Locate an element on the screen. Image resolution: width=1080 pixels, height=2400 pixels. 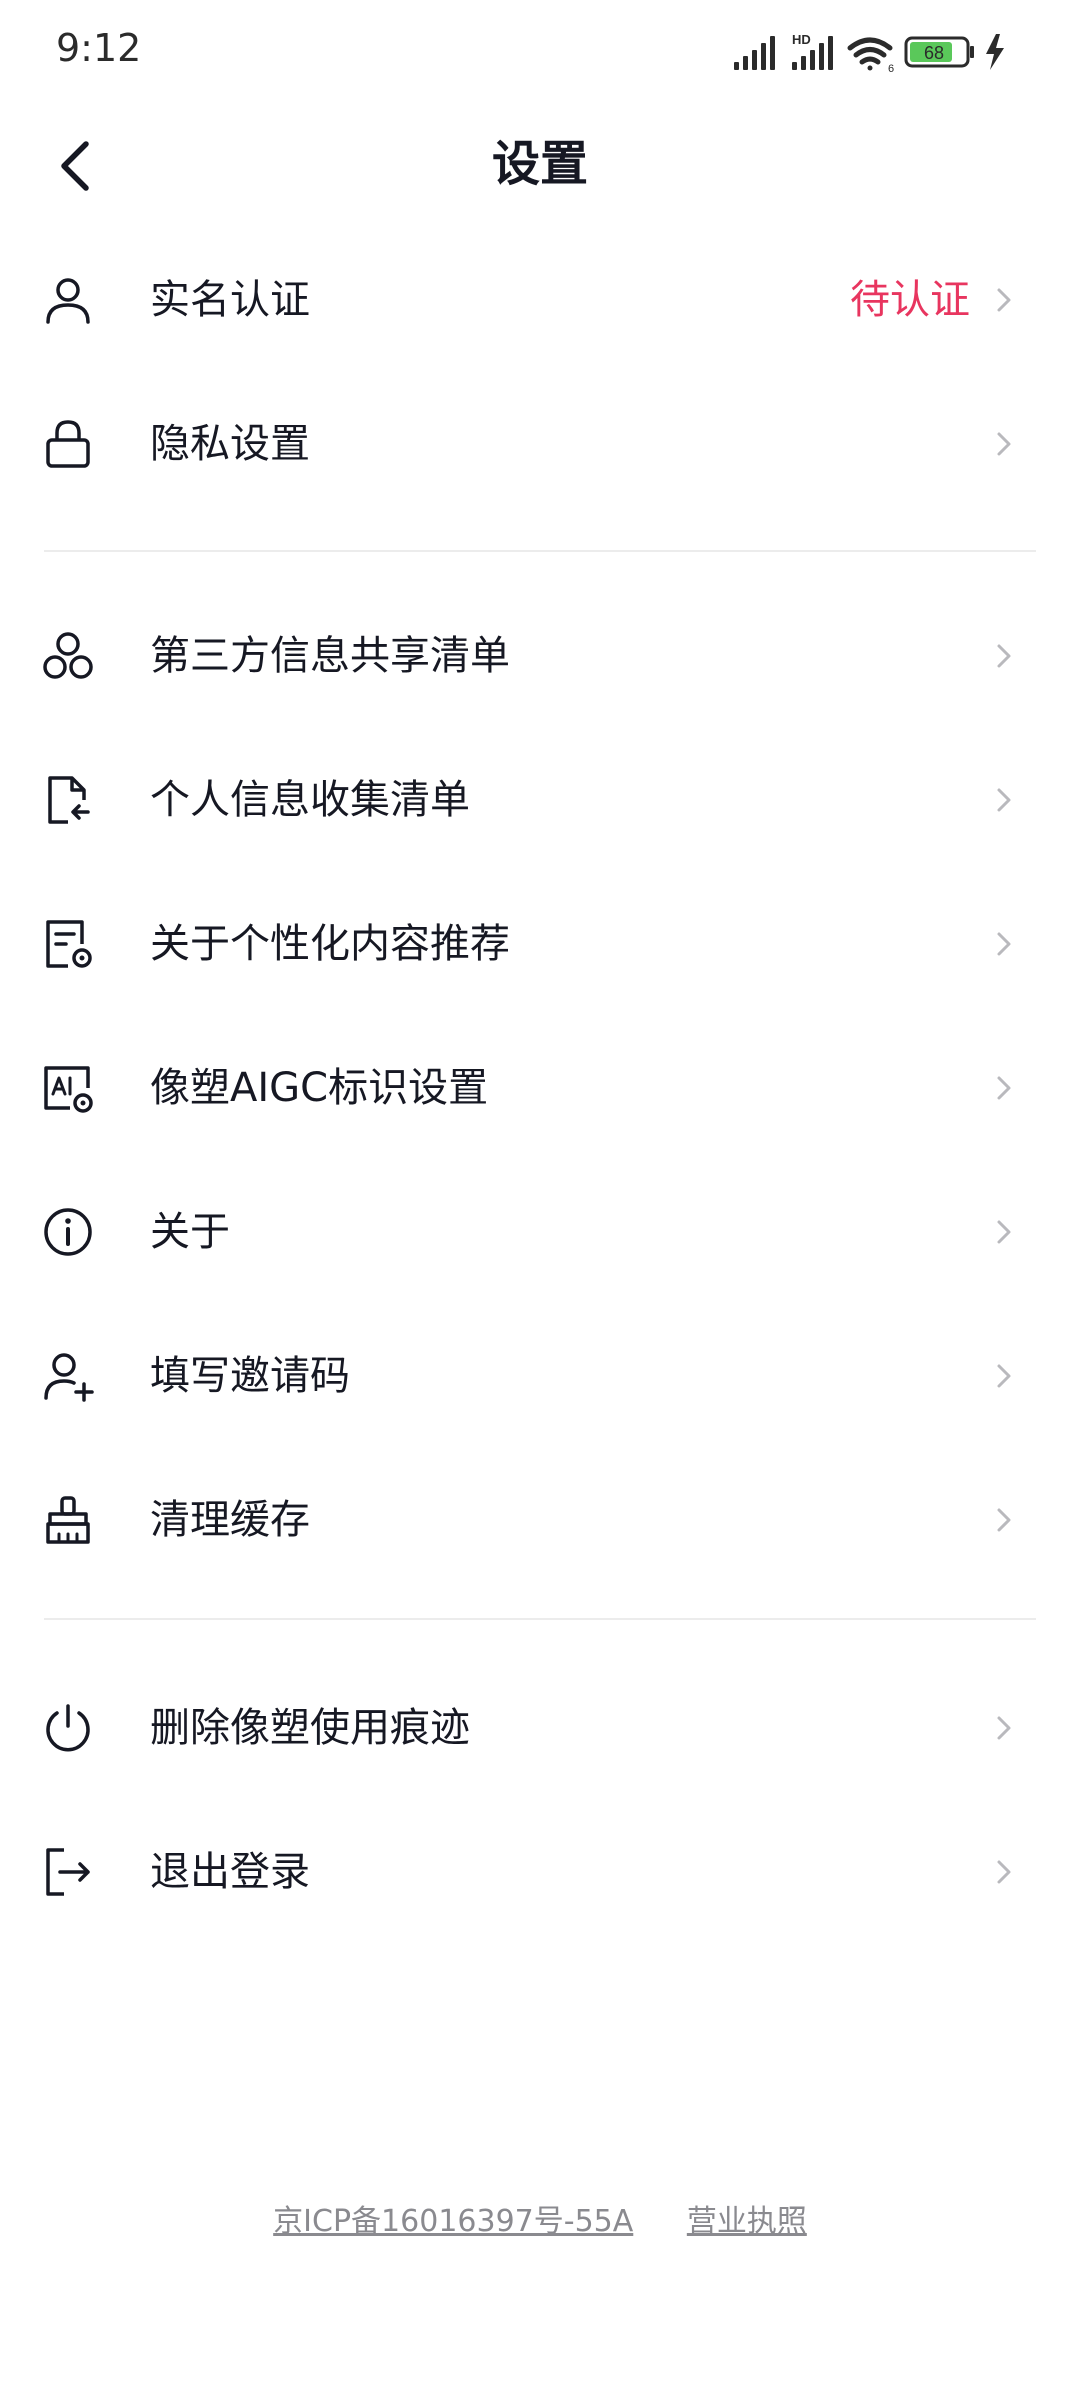
wifi-icon is located at coordinates (870, 54).